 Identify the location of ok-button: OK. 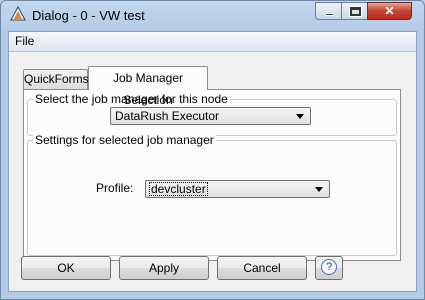
(66, 268).